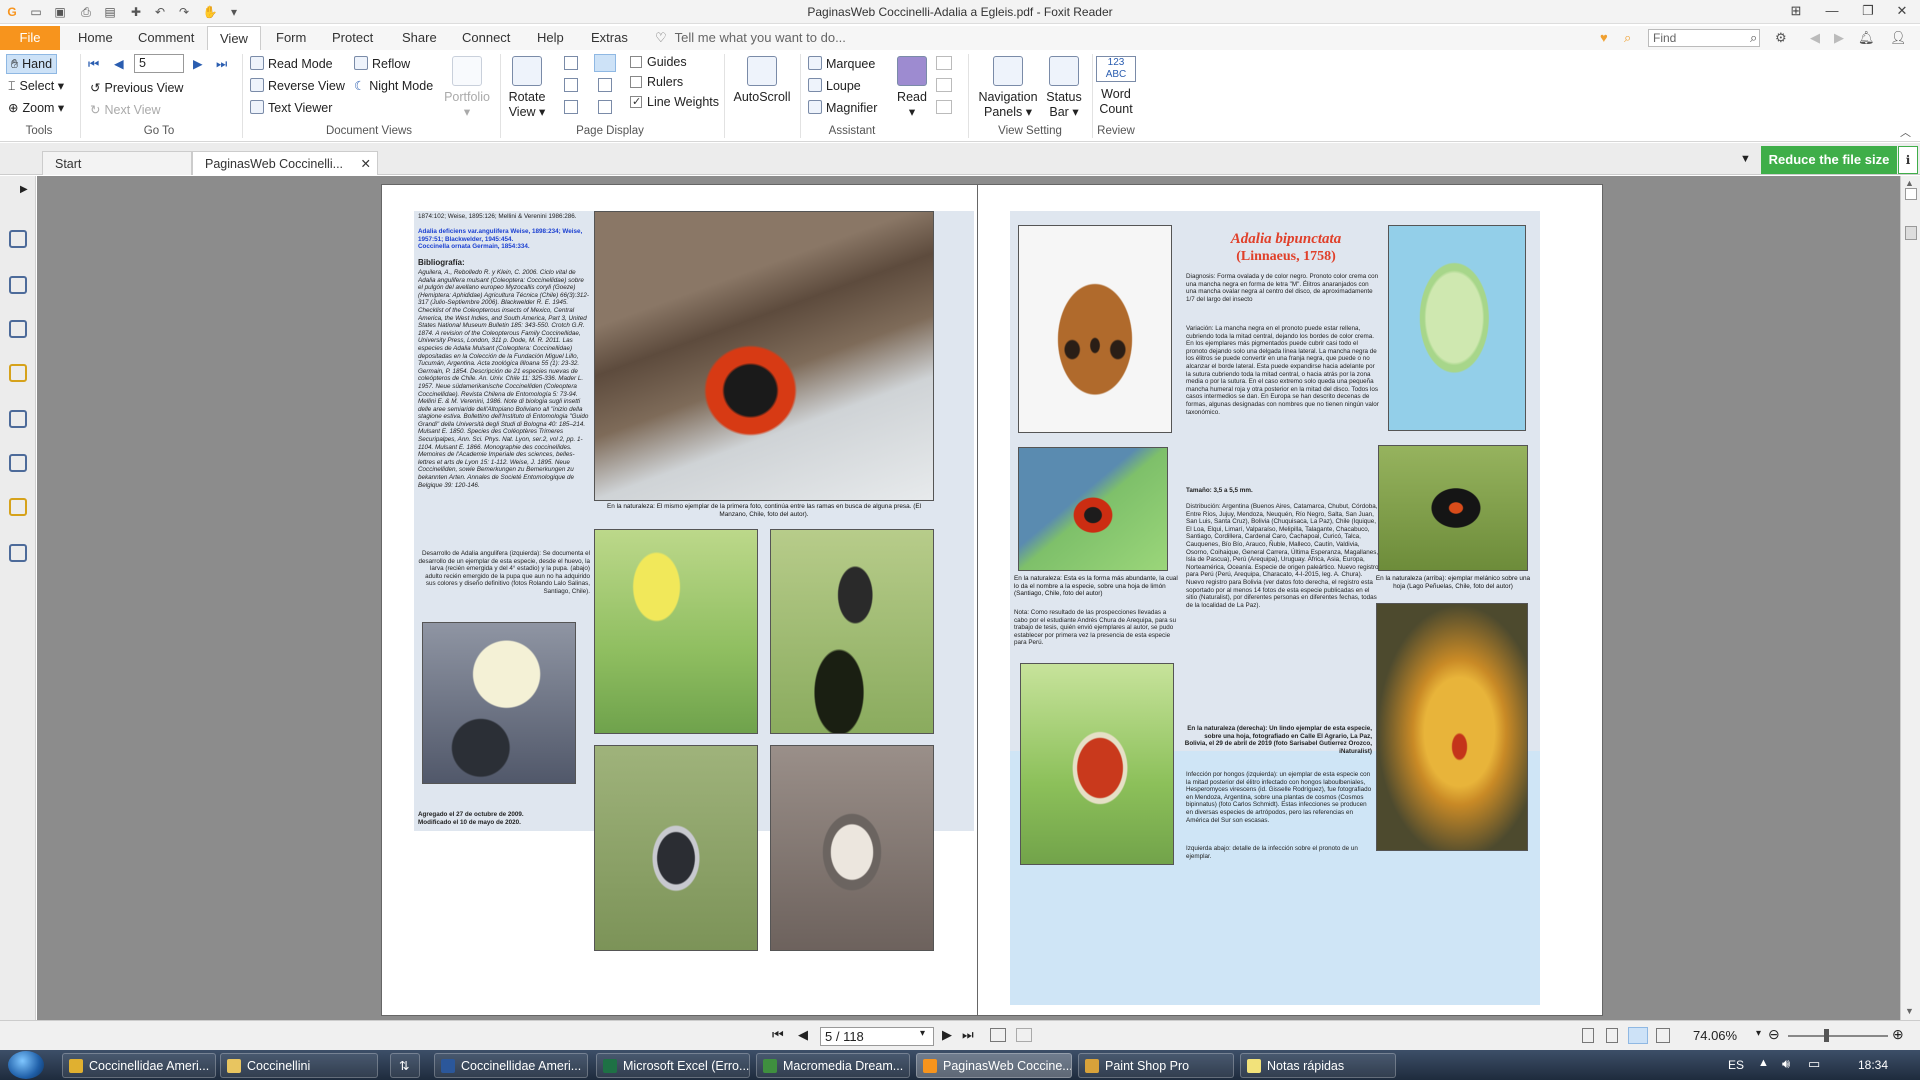 The image size is (1920, 1080). I want to click on rotate-view-button: Rotate View ▾, so click(527, 88).